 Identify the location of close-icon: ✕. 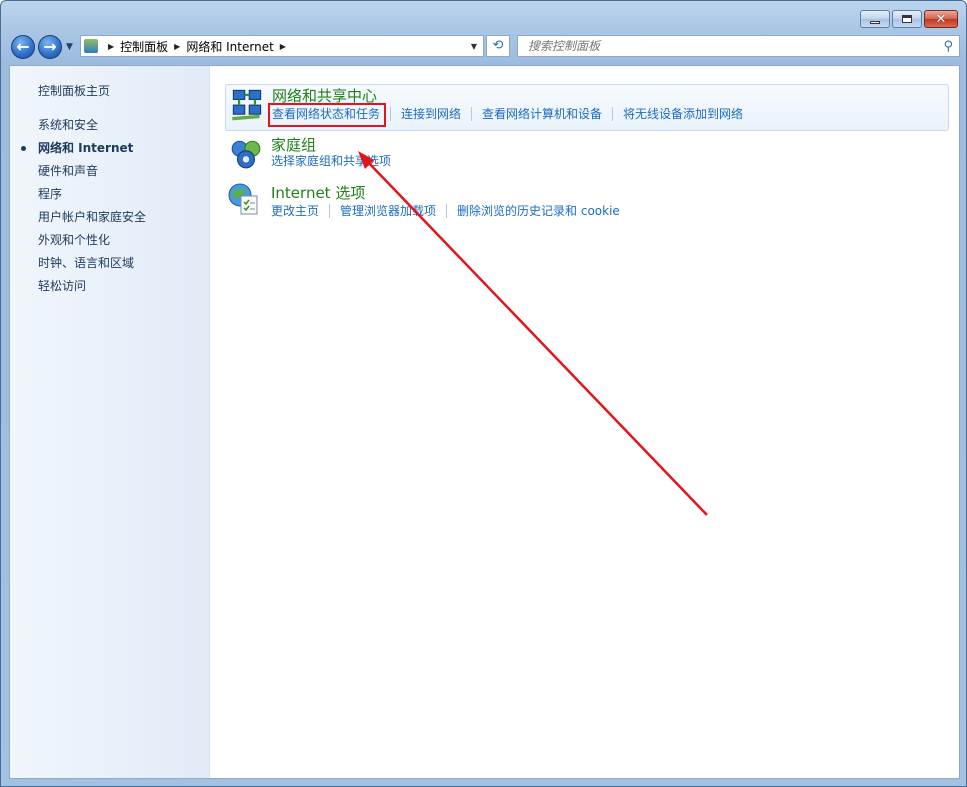
(941, 19).